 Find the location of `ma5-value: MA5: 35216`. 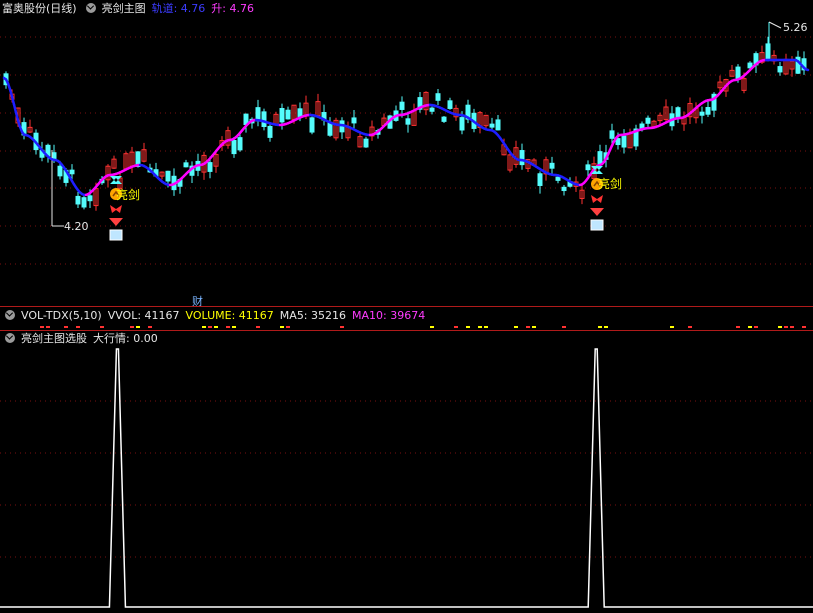

ma5-value: MA5: 35216 is located at coordinates (313, 315).